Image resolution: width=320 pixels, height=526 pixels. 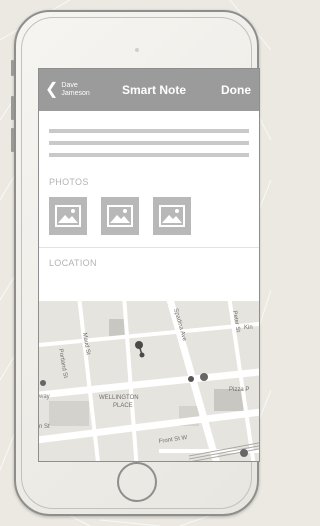 What do you see at coordinates (248, 328) in the screenshot?
I see `street-label-king: Kin` at bounding box center [248, 328].